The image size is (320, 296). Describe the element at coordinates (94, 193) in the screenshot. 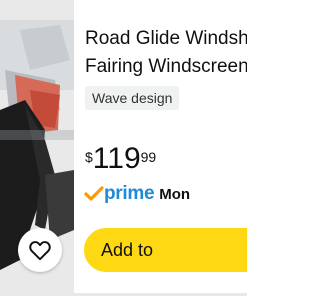

I see `prime-check-icon` at that location.